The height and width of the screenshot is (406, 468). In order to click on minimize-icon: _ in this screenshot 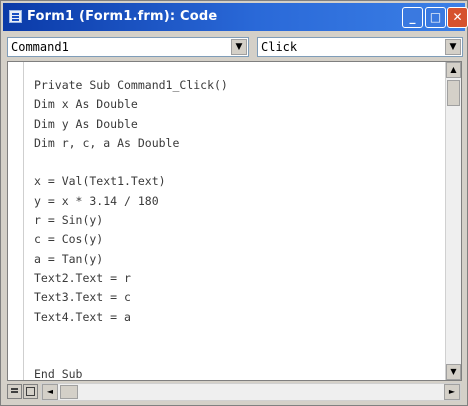, I will do `click(412, 17)`.